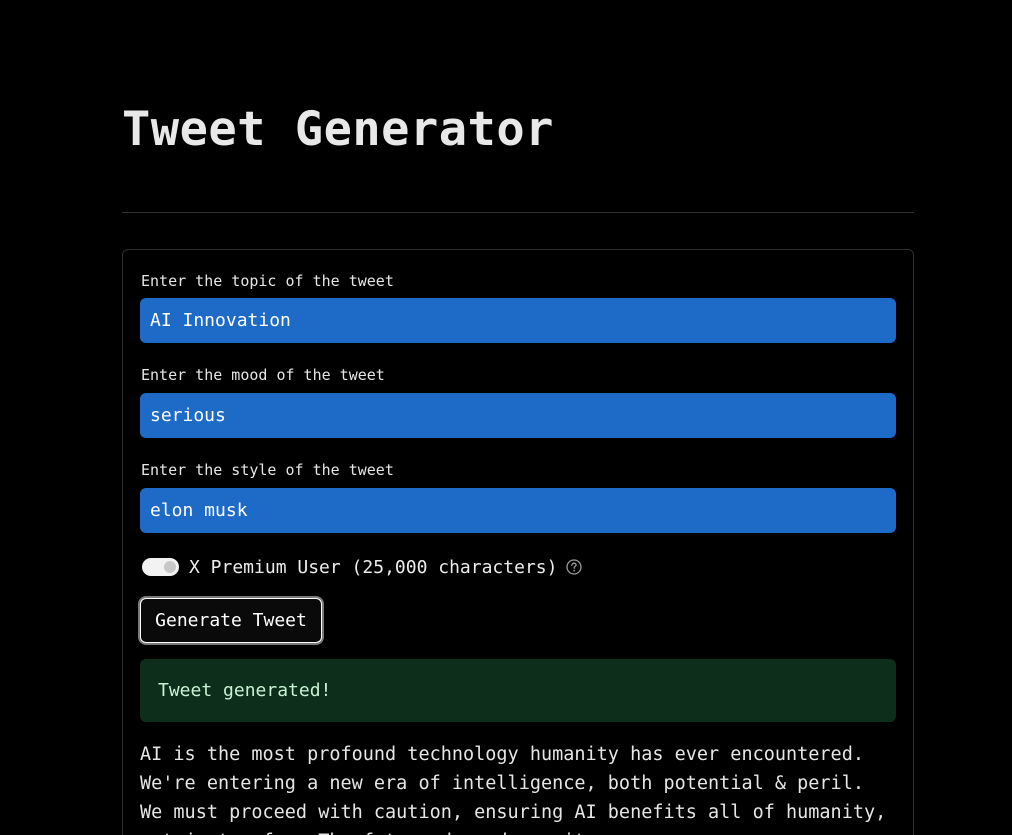 The image size is (1012, 835). I want to click on success-alert: Tweet generated!, so click(518, 690).